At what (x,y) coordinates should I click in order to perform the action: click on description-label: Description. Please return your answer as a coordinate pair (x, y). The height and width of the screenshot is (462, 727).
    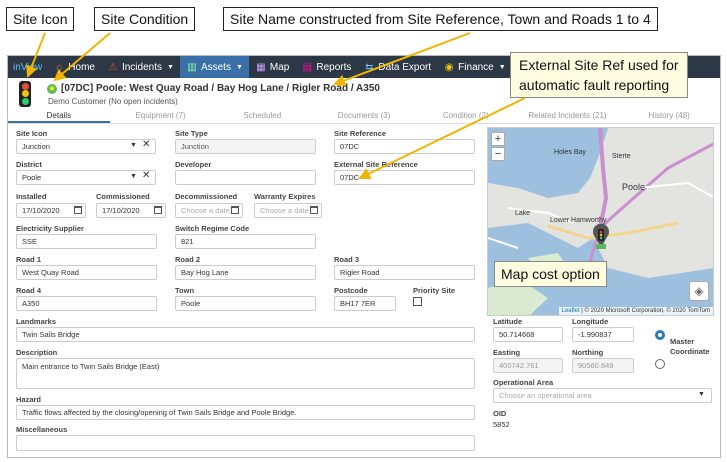
    Looking at the image, I should click on (37, 352).